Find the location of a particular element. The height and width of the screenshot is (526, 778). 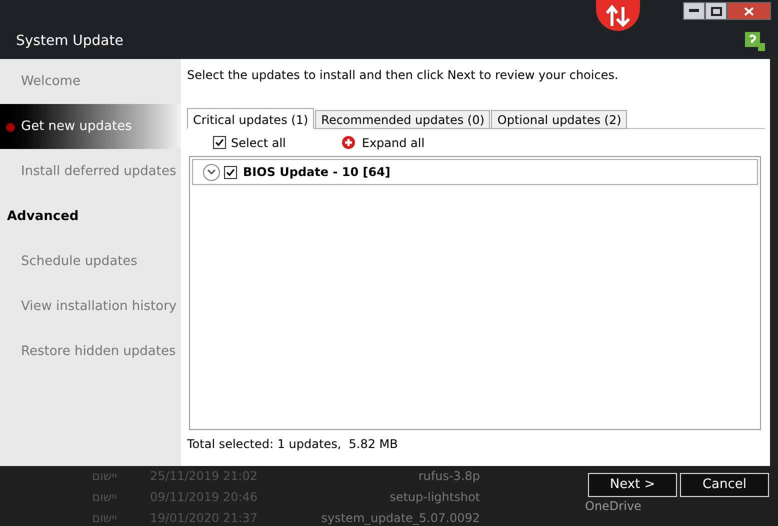

tab: Recommended updates (0) is located at coordinates (402, 119).